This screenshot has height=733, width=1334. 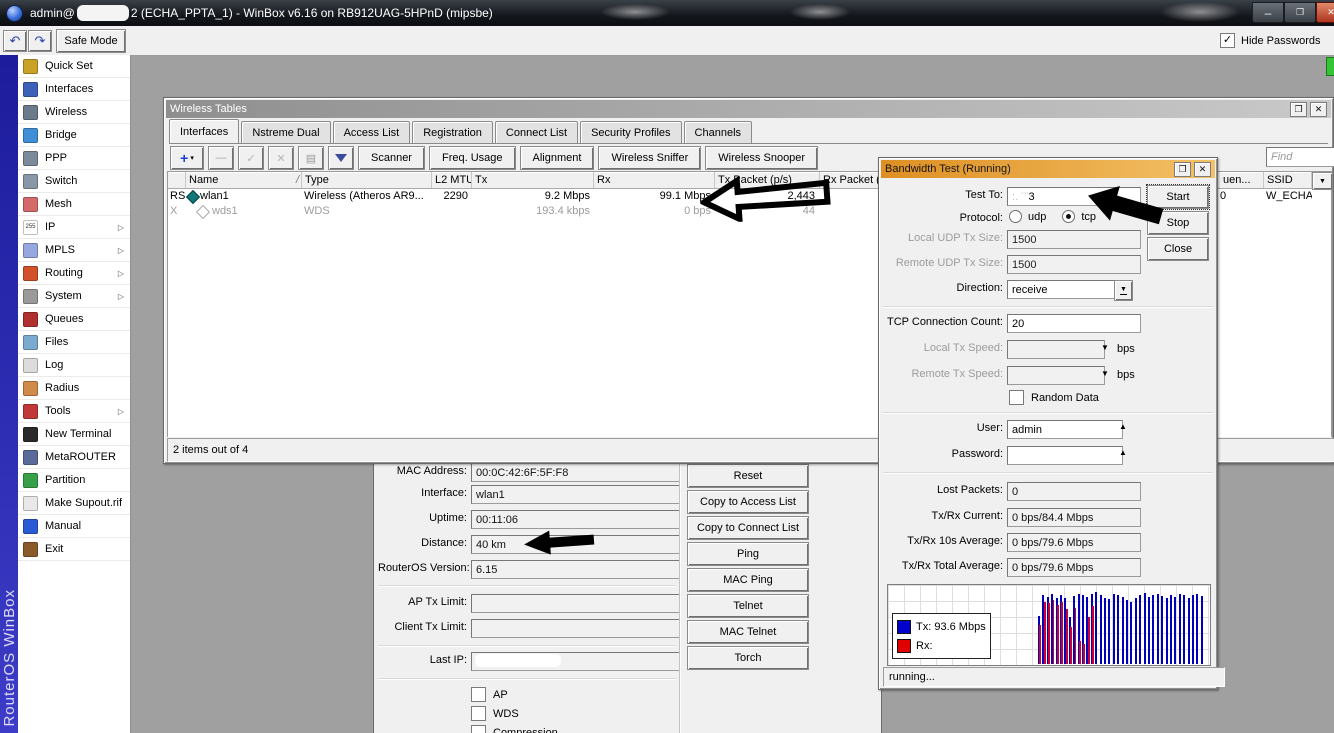 I want to click on sidebar-item-label: Exit, so click(x=54, y=549).